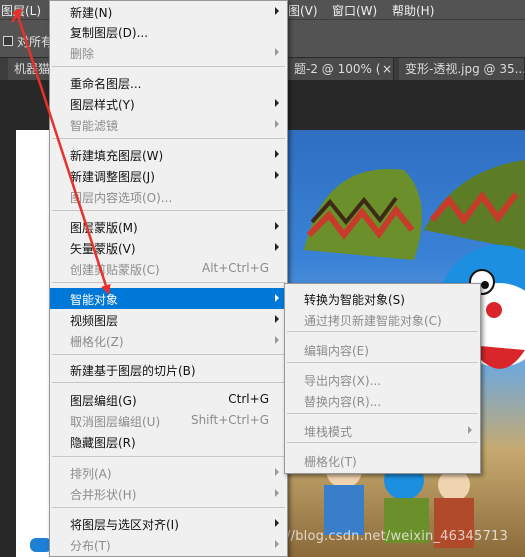 The width and height of the screenshot is (525, 557). What do you see at coordinates (168, 399) in the screenshot?
I see `menu-item: 图层编组(G) Ctrl+G` at bounding box center [168, 399].